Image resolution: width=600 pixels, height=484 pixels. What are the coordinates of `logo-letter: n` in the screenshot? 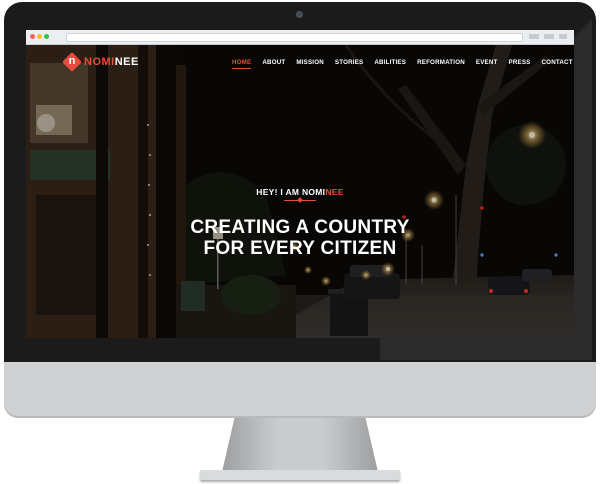 It's located at (72, 61).